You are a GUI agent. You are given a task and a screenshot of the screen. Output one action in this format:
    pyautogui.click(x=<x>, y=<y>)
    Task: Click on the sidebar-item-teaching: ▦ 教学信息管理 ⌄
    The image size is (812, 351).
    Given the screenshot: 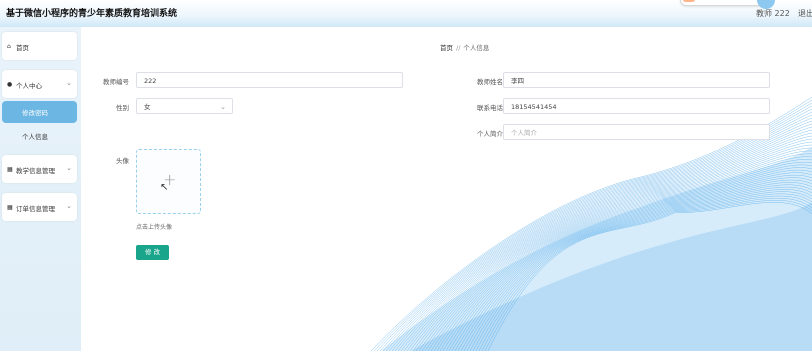 What is the action you would take?
    pyautogui.click(x=39, y=169)
    